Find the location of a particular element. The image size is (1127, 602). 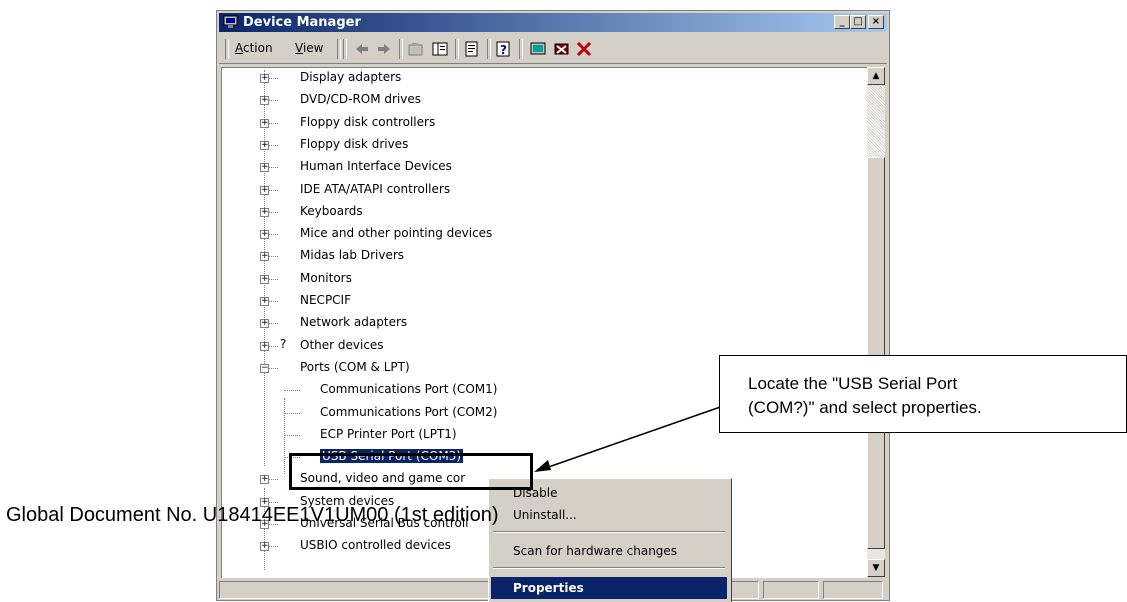

tree-item-label: IDE ATA/ATAPI controllers is located at coordinates (375, 189).